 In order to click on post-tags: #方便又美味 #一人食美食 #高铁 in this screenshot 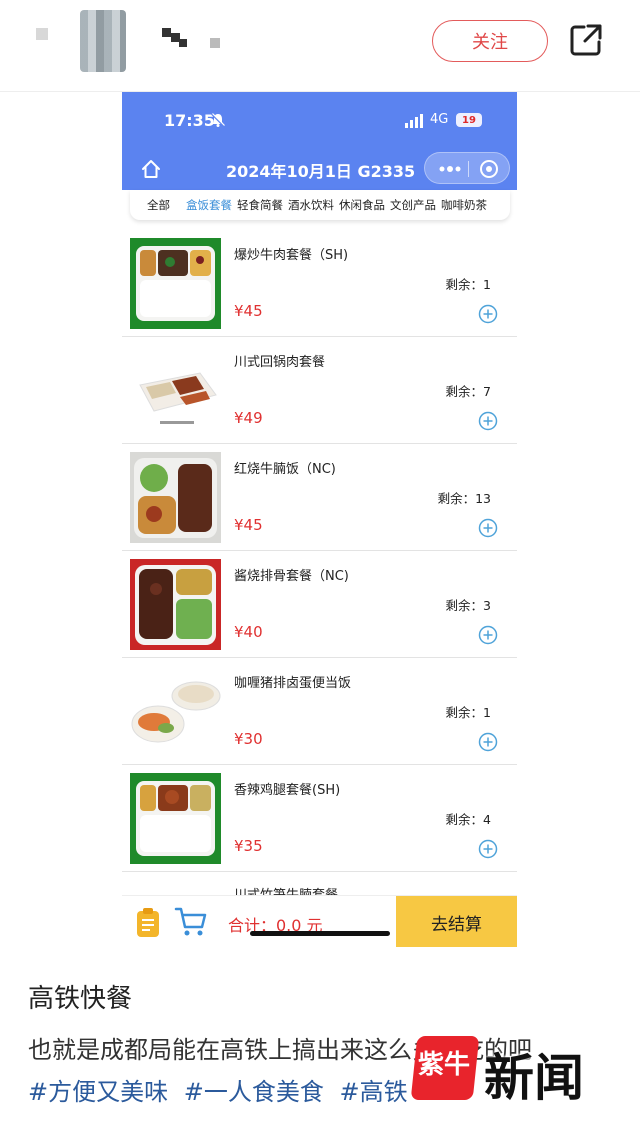, I will do `click(222, 1089)`.